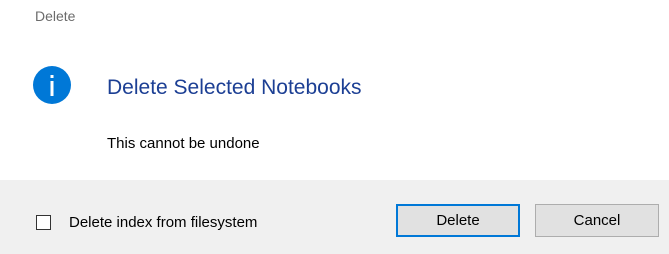 Image resolution: width=669 pixels, height=254 pixels. Describe the element at coordinates (52, 85) in the screenshot. I see `info-icon` at that location.